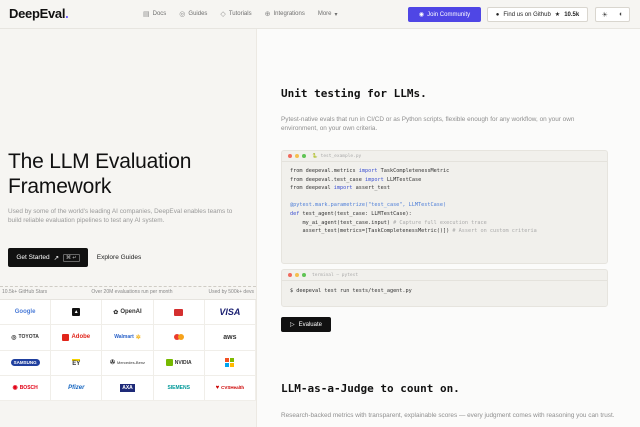 This screenshot has height=427, width=640. Describe the element at coordinates (182, 14) in the screenshot. I see `book-icon: ◎` at that location.